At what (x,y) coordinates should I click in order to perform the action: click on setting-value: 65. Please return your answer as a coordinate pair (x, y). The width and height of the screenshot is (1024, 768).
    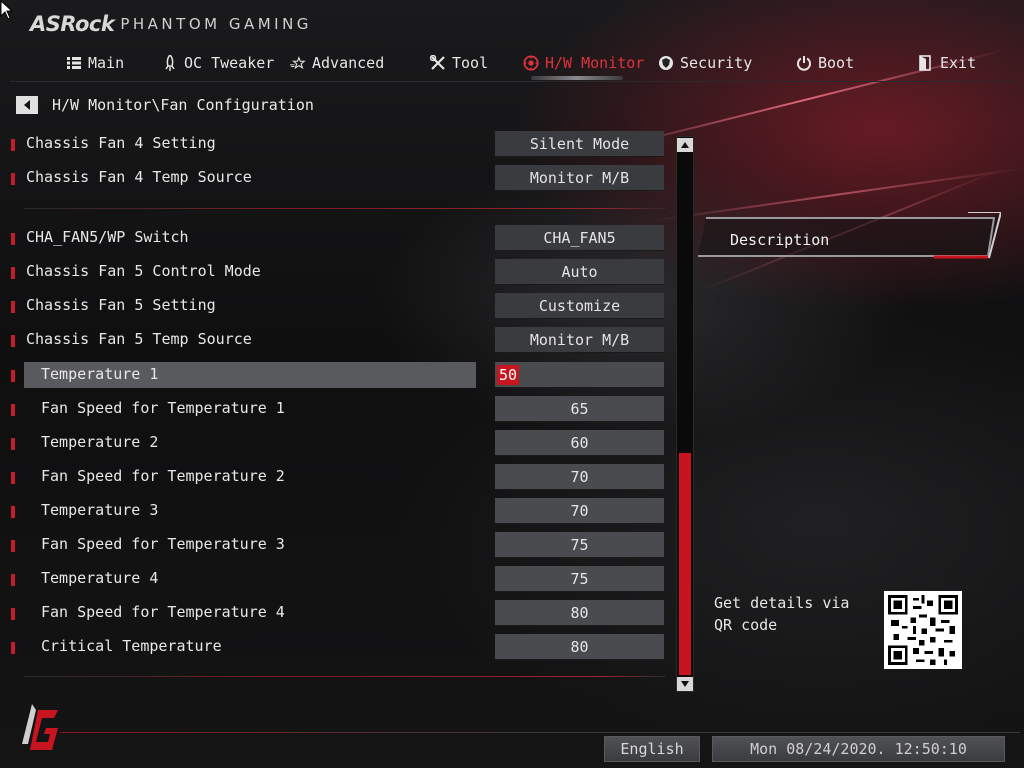
    Looking at the image, I should click on (579, 409).